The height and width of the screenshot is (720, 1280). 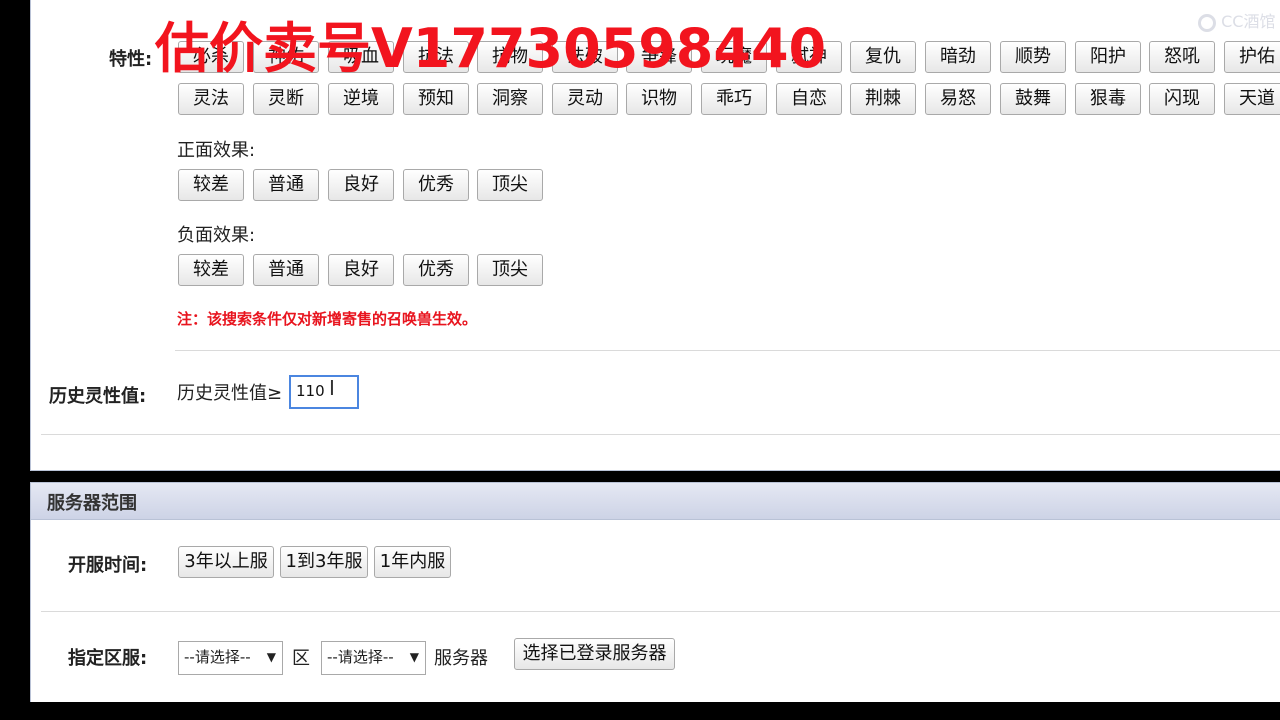 I want to click on trait-button: 暗劲, so click(x=958, y=57).